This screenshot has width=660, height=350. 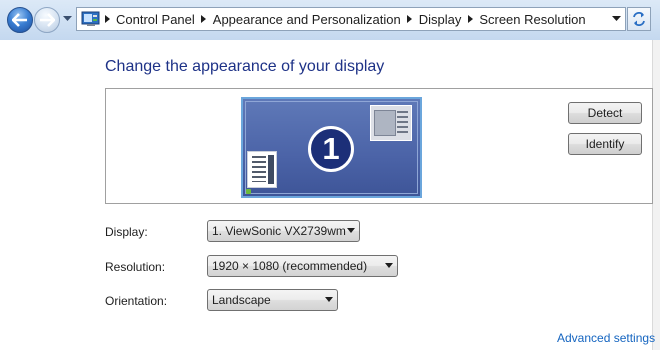 What do you see at coordinates (656, 195) in the screenshot?
I see `scrollbar-strip` at bounding box center [656, 195].